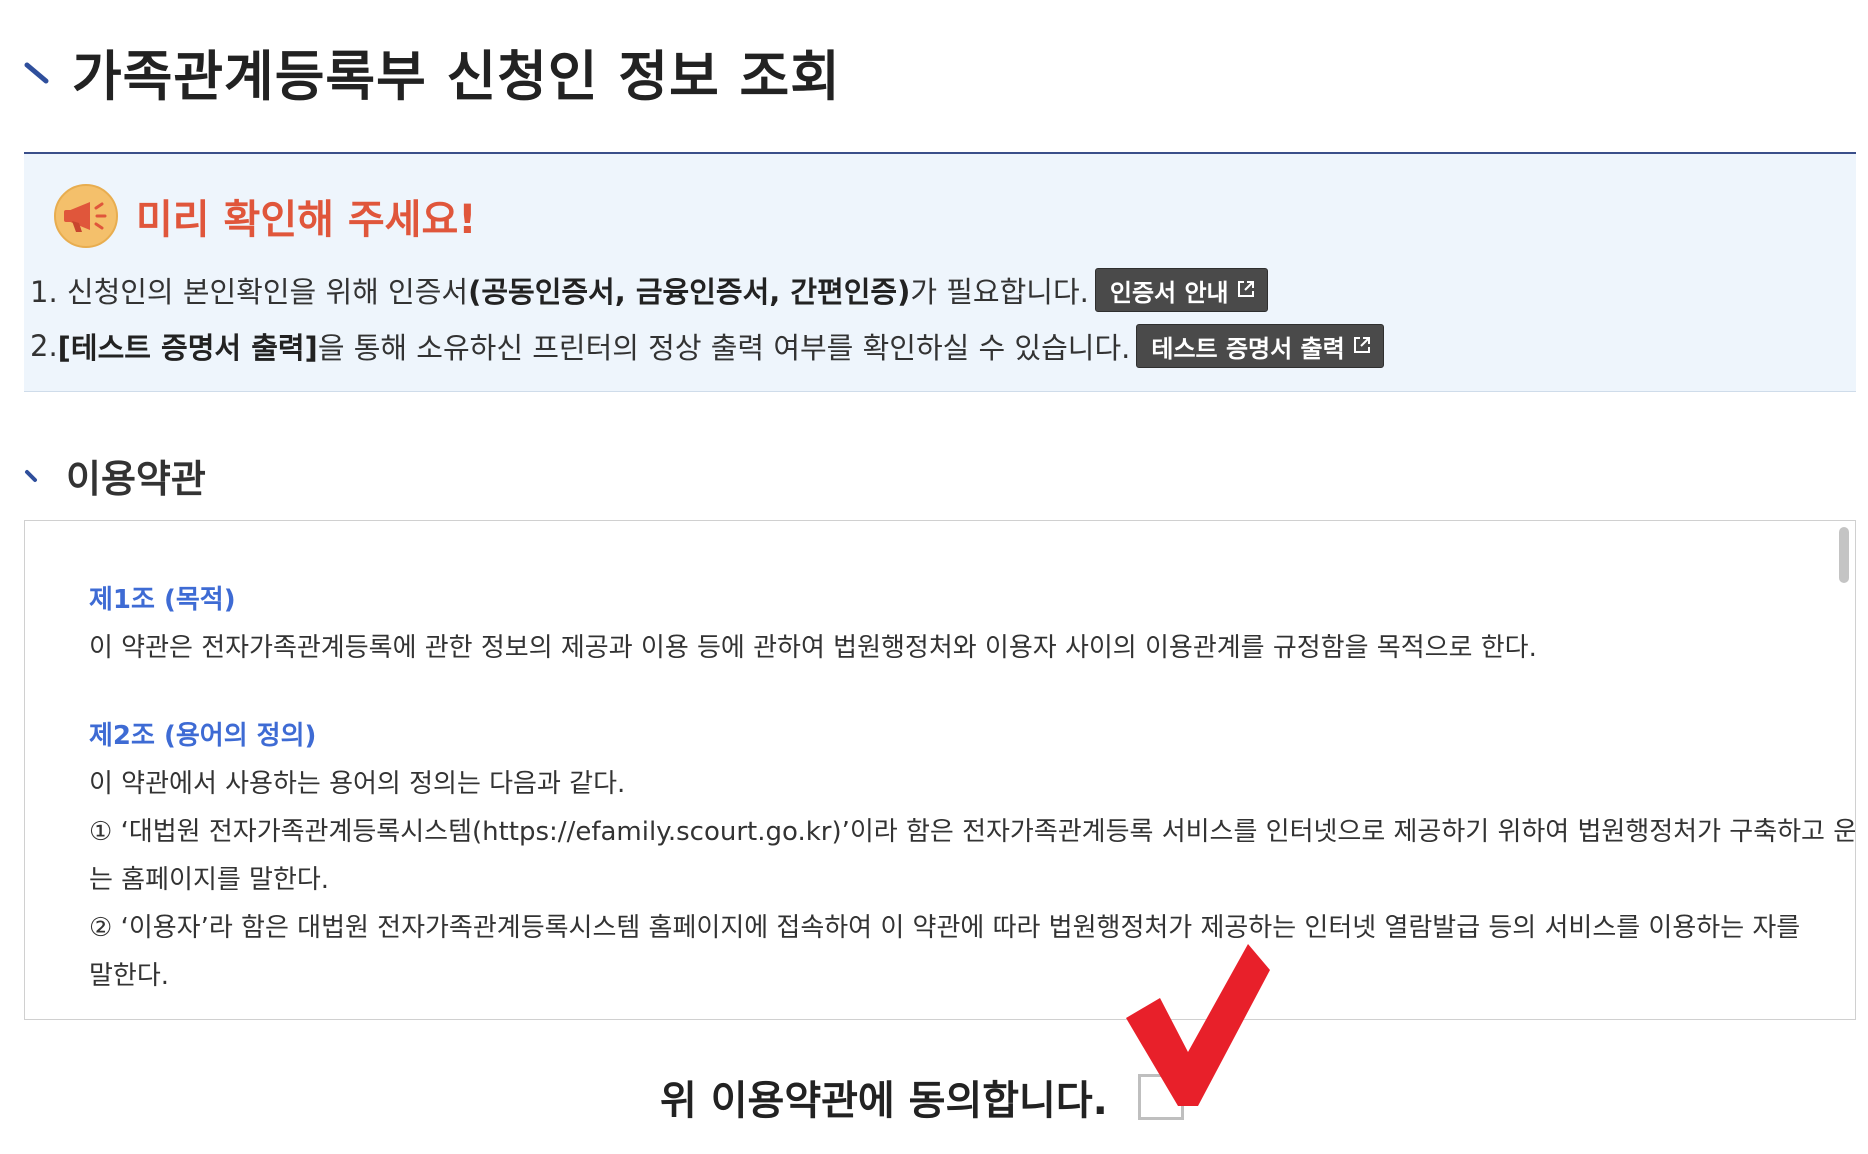  Describe the element at coordinates (203, 736) in the screenshot. I see `article-2-title: 제2조 (용어의 정의)` at that location.